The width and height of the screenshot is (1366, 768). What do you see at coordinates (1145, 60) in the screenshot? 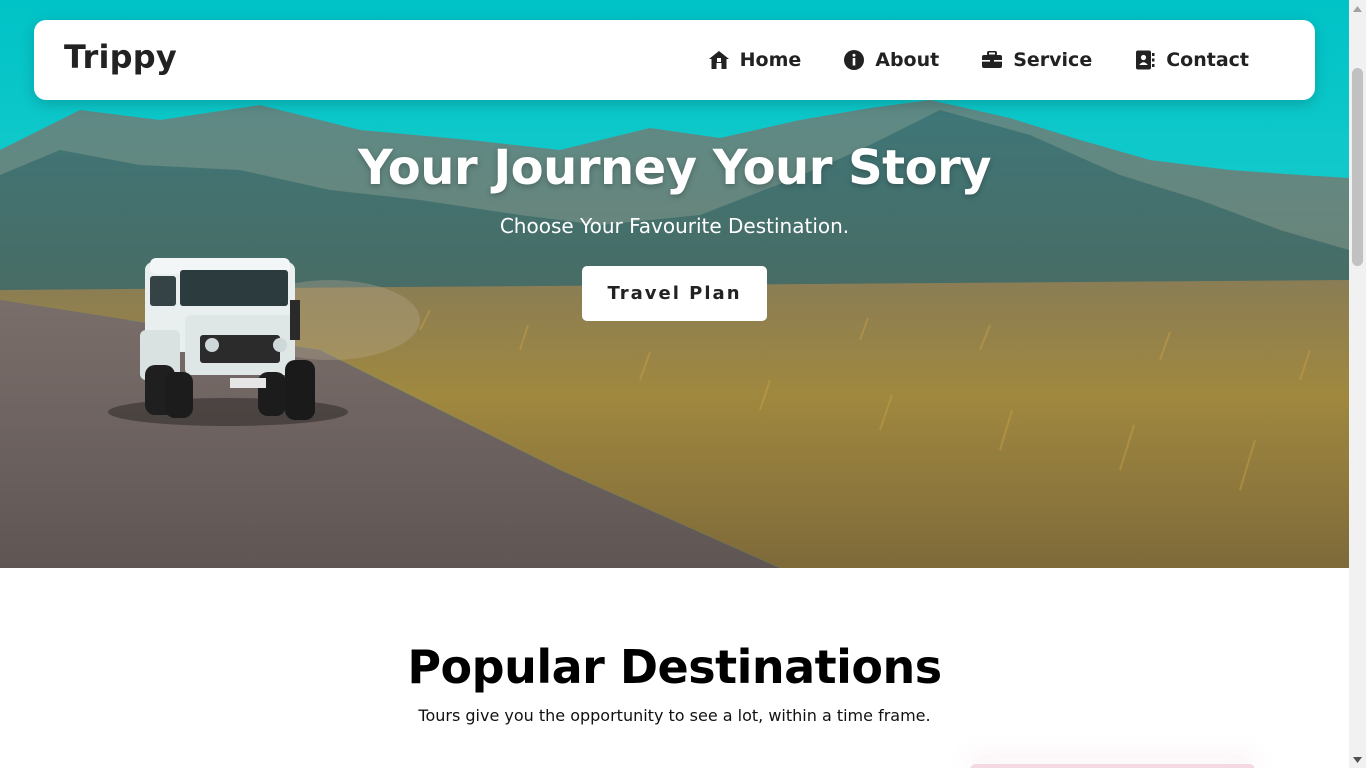
I see `contact-book-icon` at bounding box center [1145, 60].